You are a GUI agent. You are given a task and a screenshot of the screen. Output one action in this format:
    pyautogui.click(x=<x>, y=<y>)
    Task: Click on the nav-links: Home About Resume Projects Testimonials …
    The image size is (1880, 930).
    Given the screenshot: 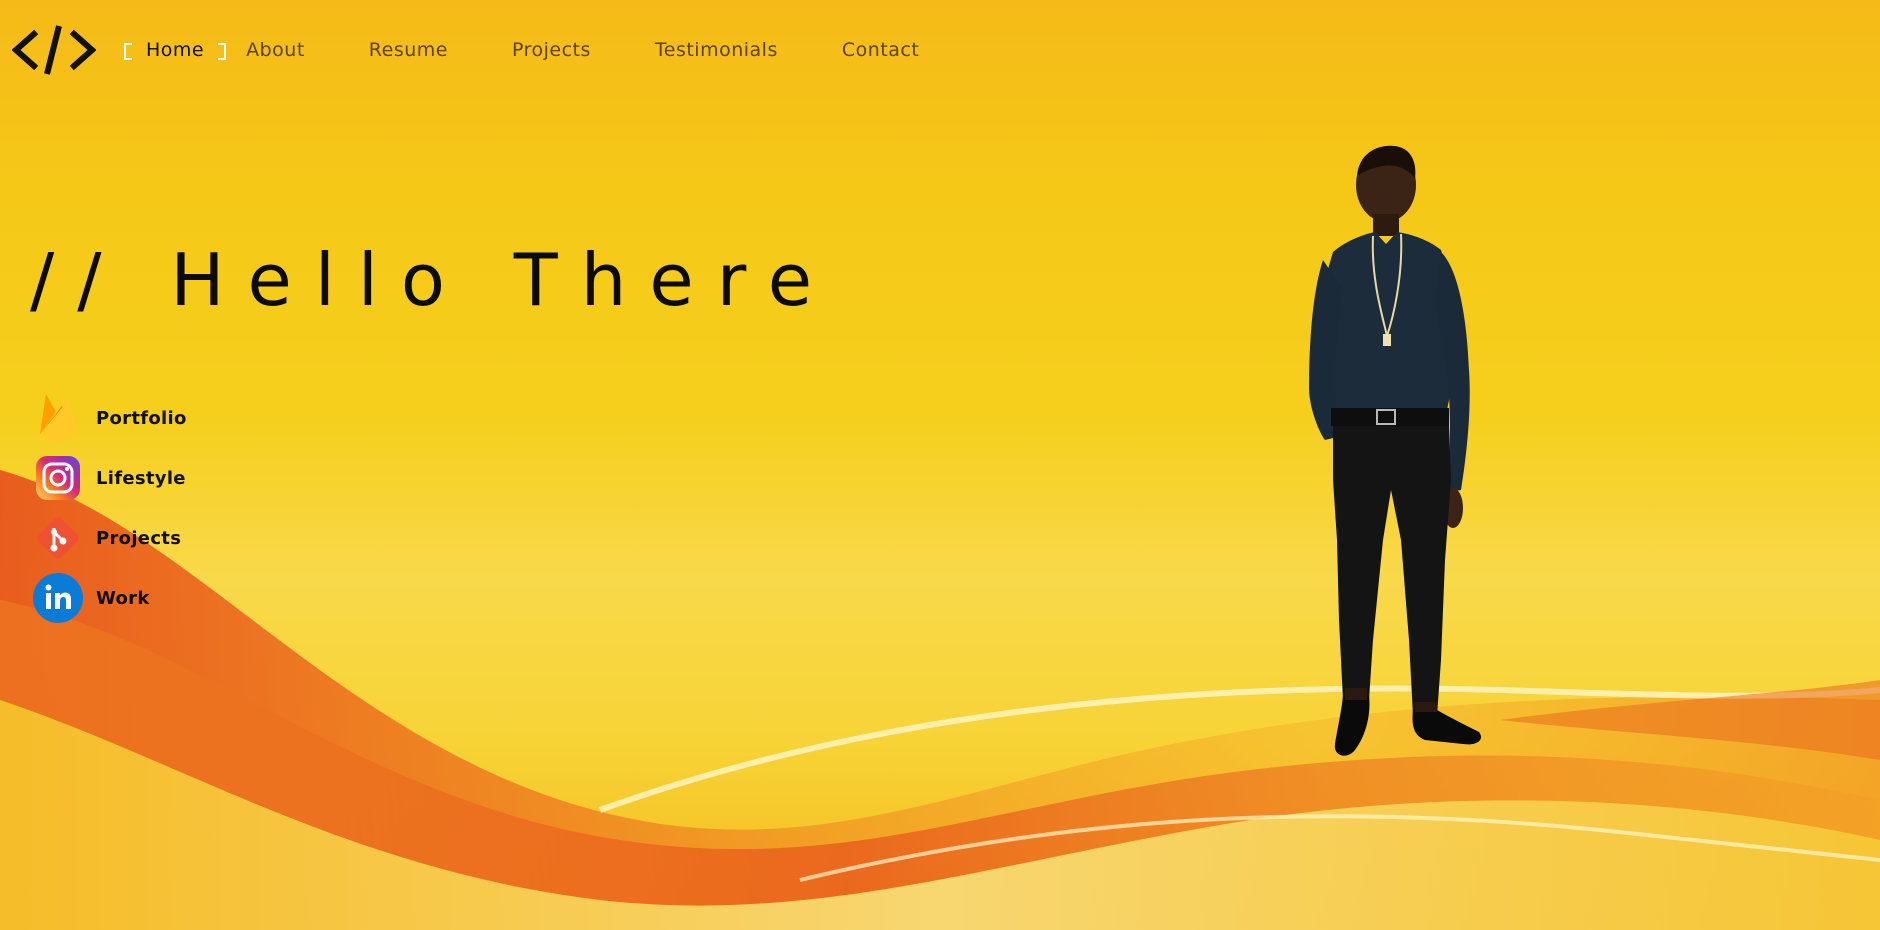 What is the action you would take?
    pyautogui.click(x=553, y=50)
    